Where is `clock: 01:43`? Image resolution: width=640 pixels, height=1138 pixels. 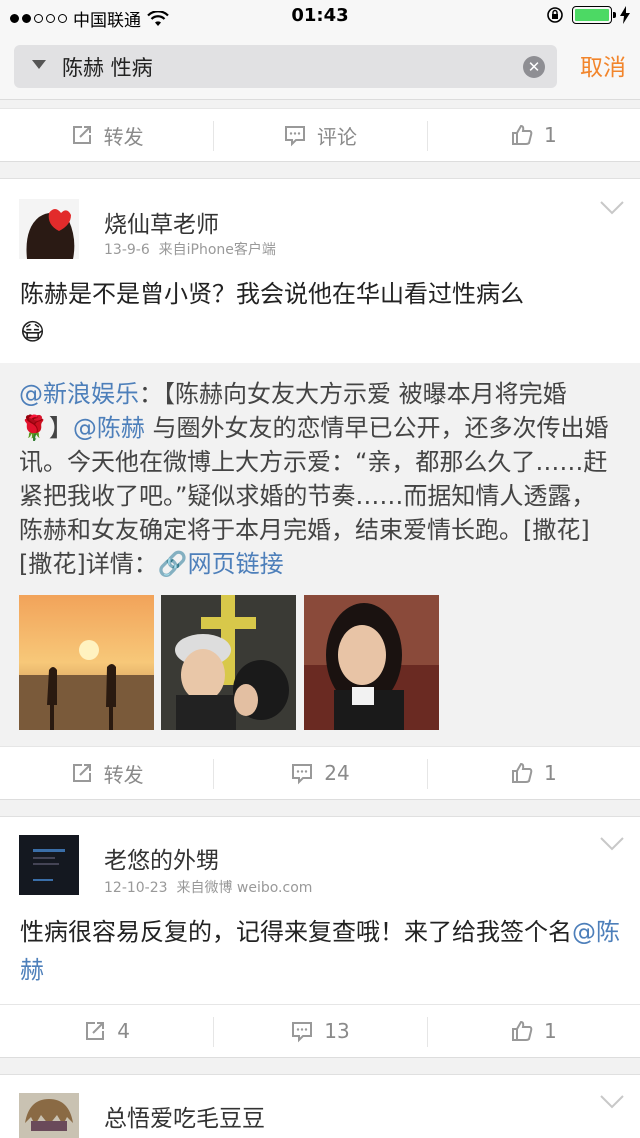 clock: 01:43 is located at coordinates (320, 15).